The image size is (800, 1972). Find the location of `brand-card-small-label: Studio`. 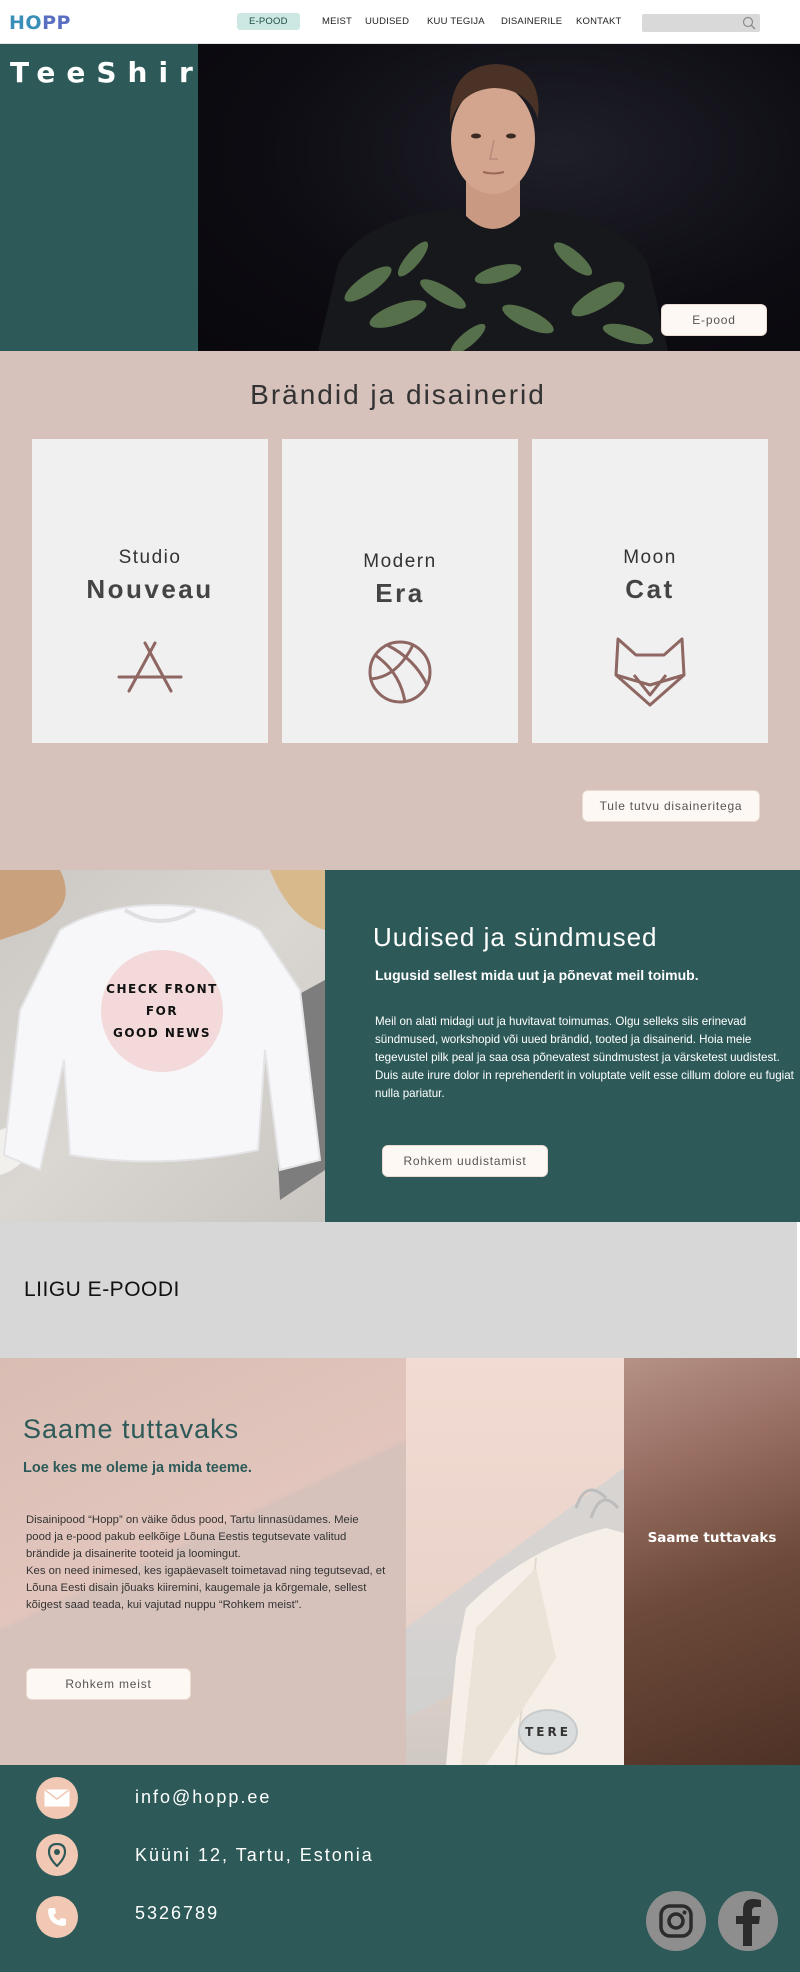

brand-card-small-label: Studio is located at coordinates (150, 557).